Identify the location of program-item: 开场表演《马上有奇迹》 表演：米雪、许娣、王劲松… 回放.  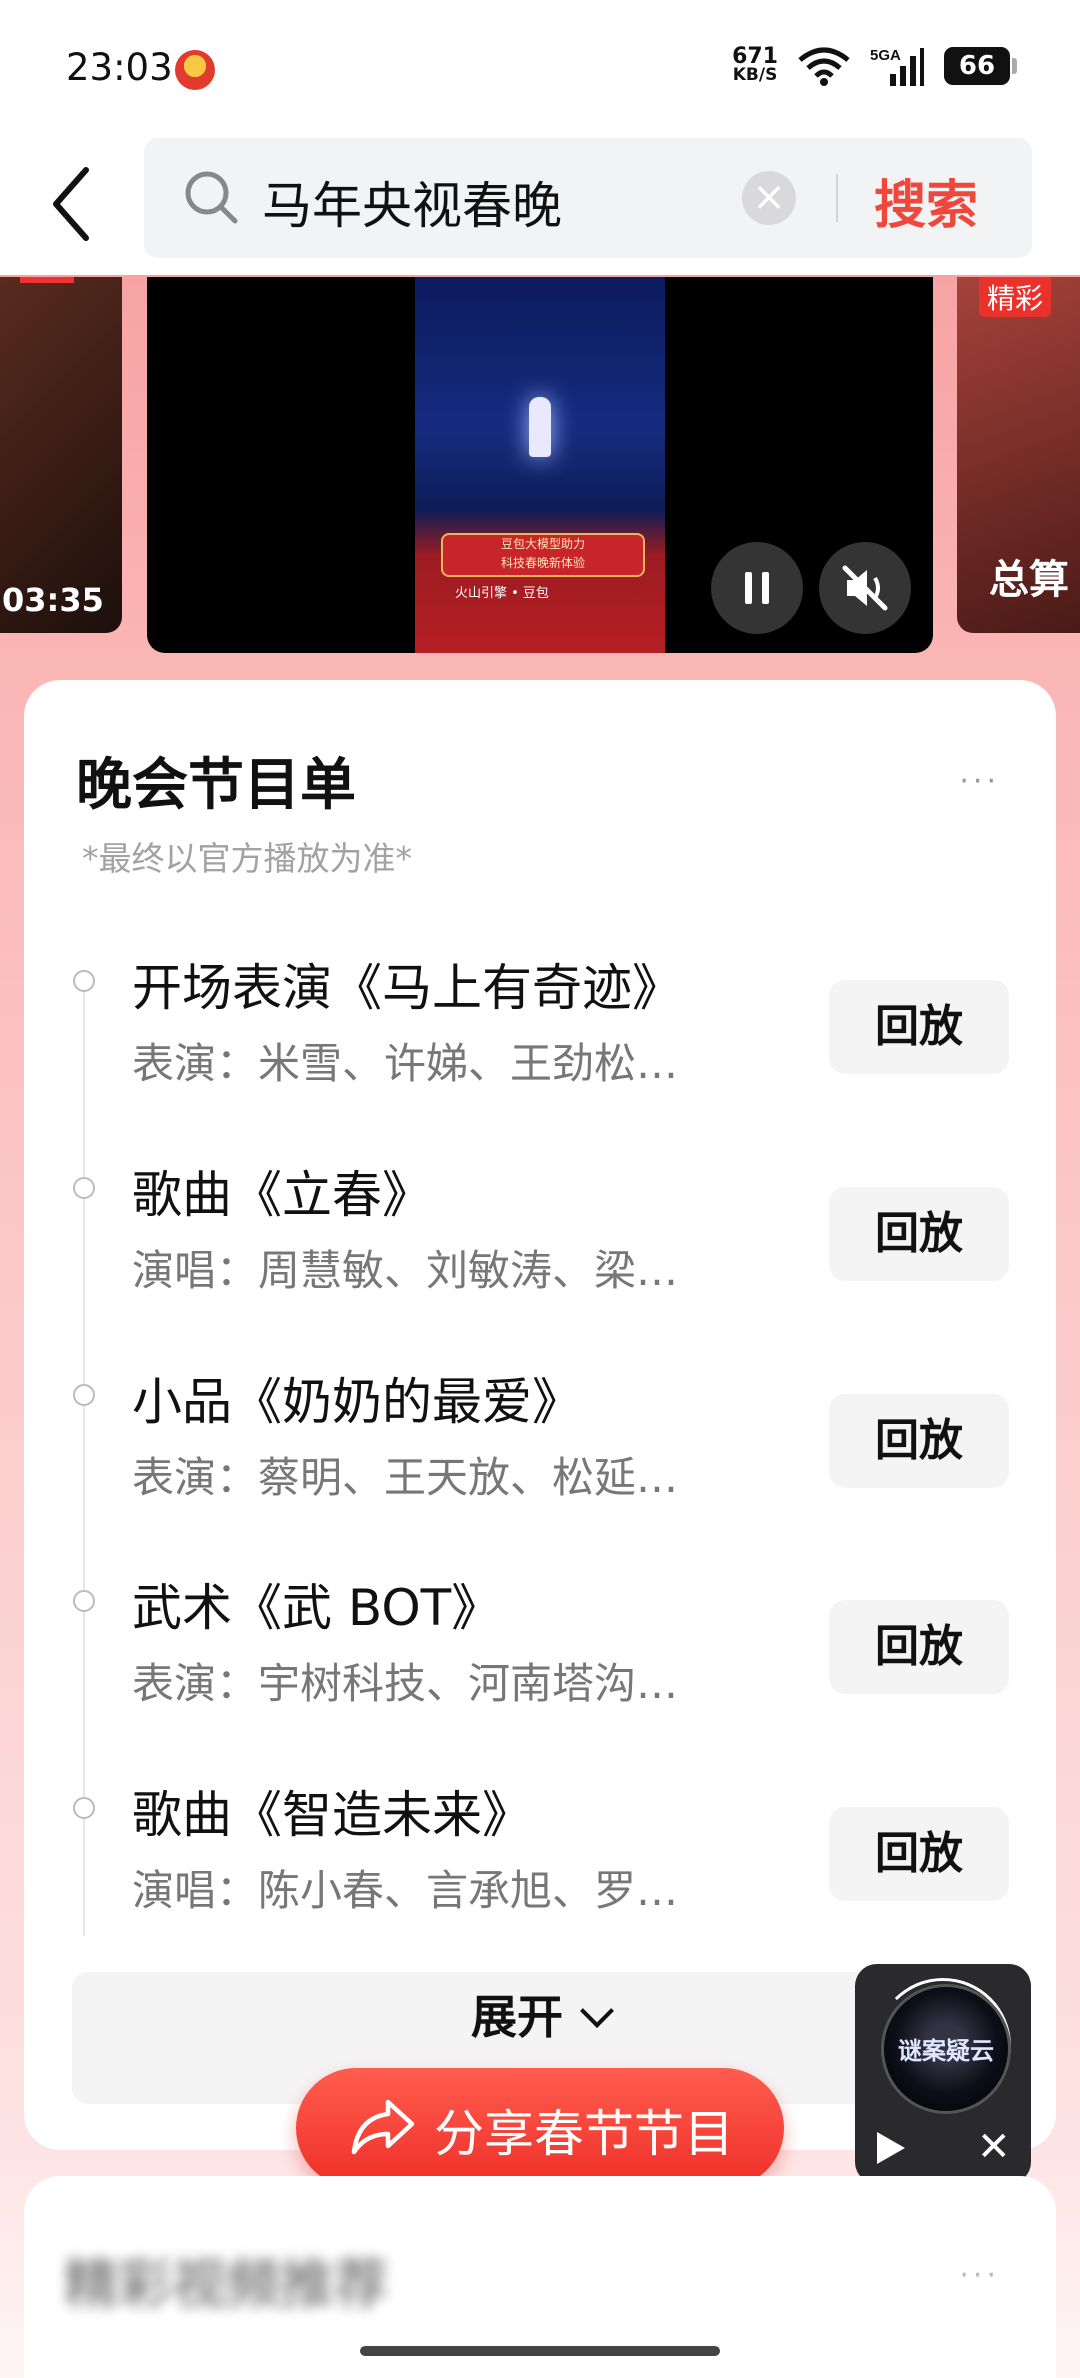
(540, 1038).